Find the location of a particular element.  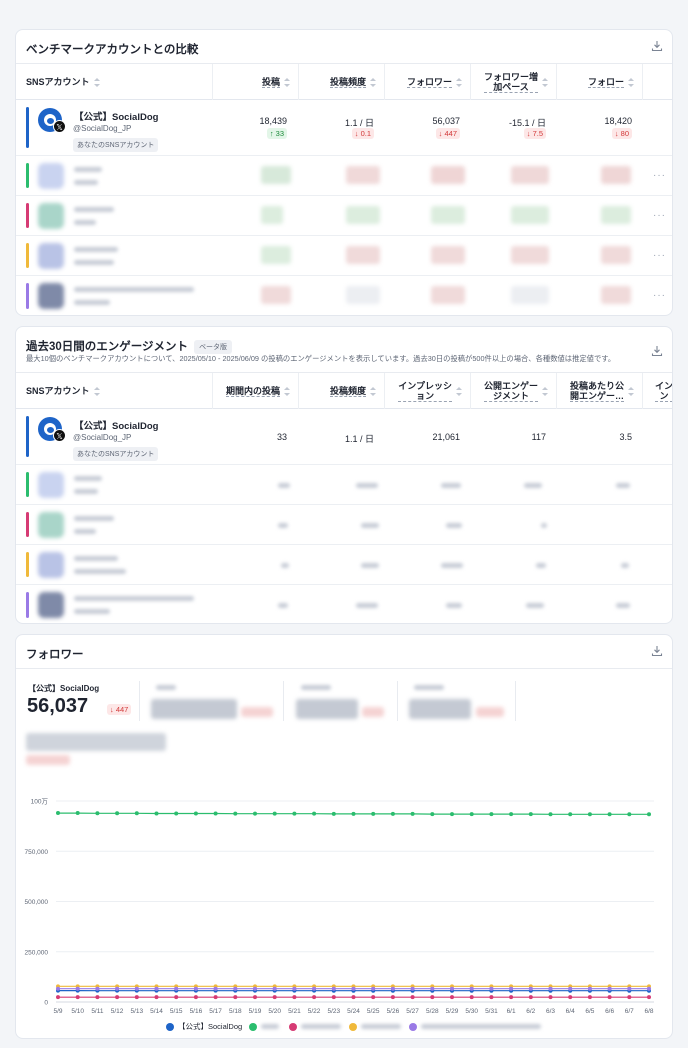

x-tick-label: 6/6 is located at coordinates (609, 1011).